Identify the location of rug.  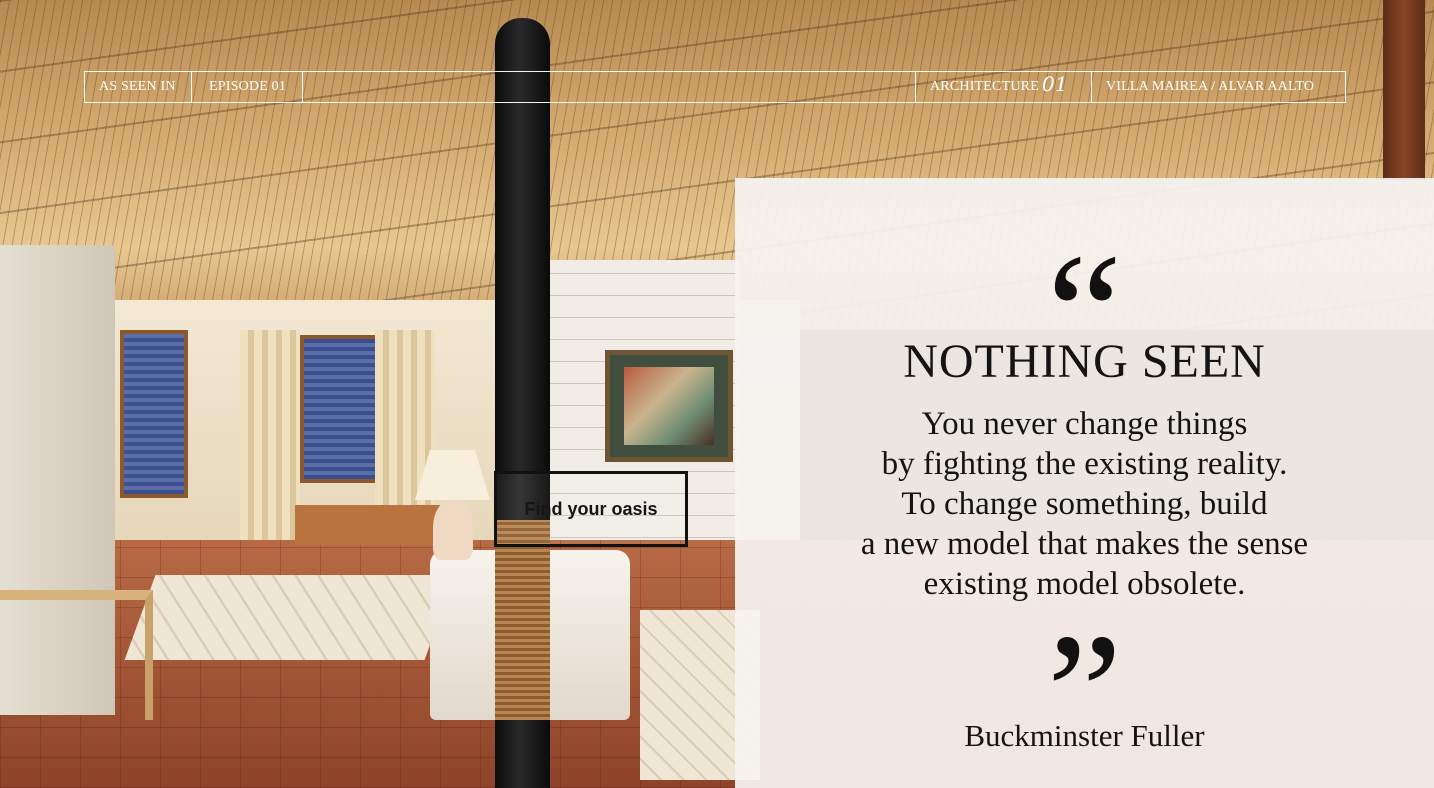
(290, 617).